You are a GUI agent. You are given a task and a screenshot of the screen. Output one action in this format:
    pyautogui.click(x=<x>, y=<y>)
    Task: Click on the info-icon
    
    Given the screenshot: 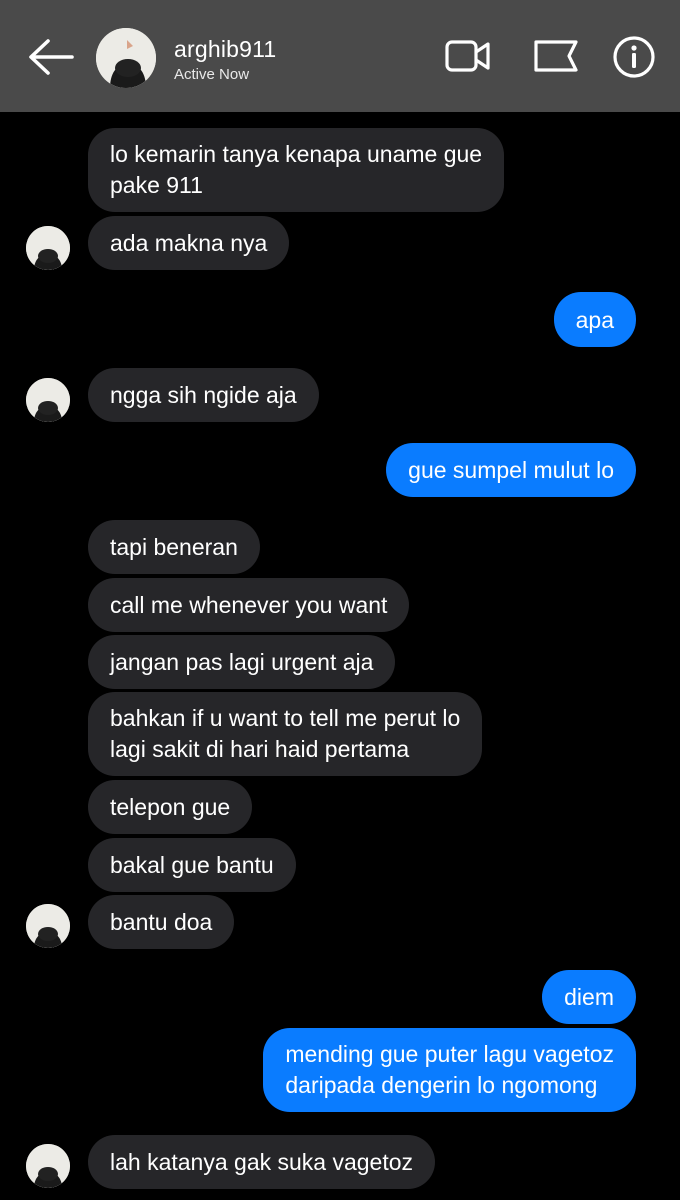 What is the action you would take?
    pyautogui.click(x=634, y=57)
    